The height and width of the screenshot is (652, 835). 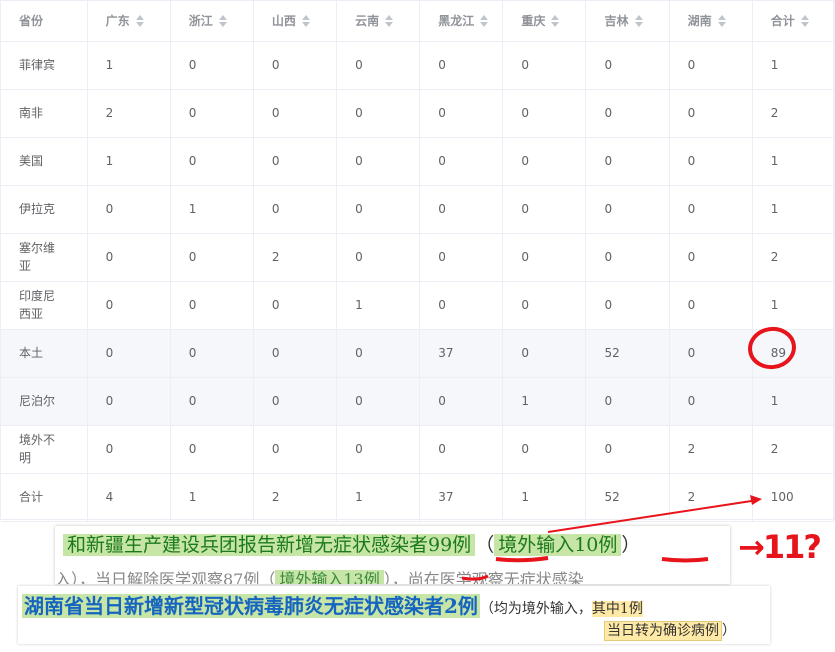 I want to click on column-header-label: 吉林, so click(x=616, y=21).